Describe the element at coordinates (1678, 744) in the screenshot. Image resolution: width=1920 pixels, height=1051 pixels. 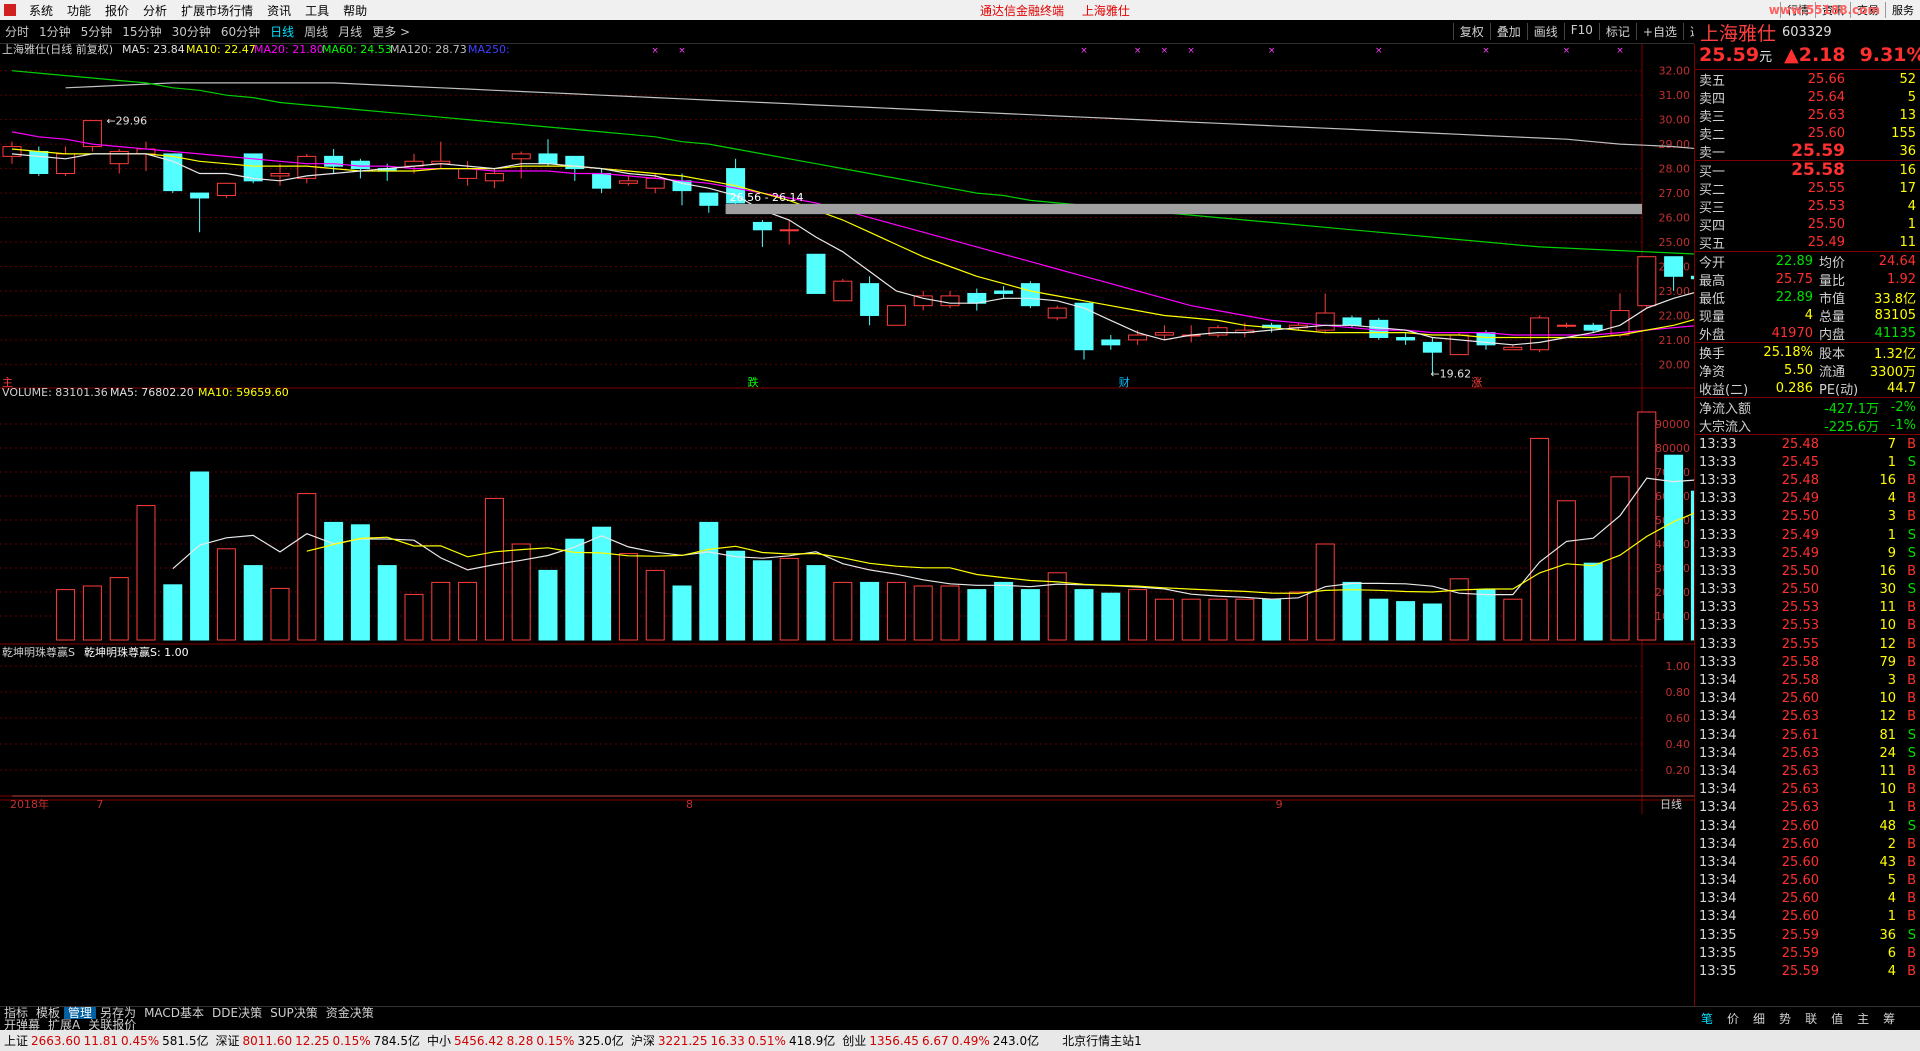
I see `indicator-tick-label: 0.40` at that location.